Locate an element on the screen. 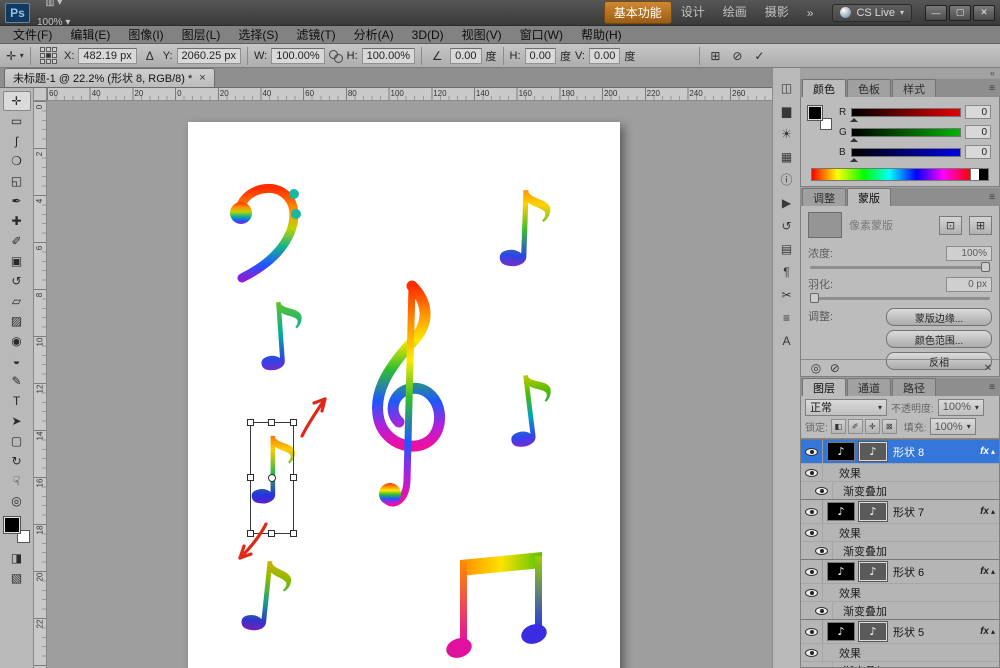 This screenshot has height=668, width=1000. close-document-icon: × is located at coordinates (202, 78).